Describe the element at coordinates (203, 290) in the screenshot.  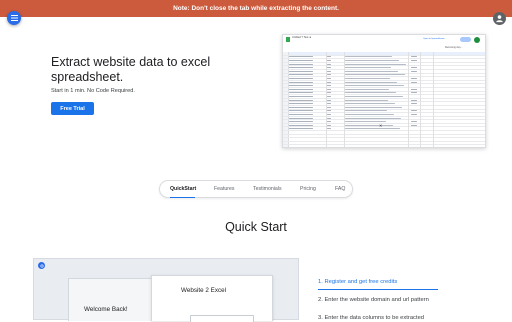
I see `app-title: Website 2 Excel` at that location.